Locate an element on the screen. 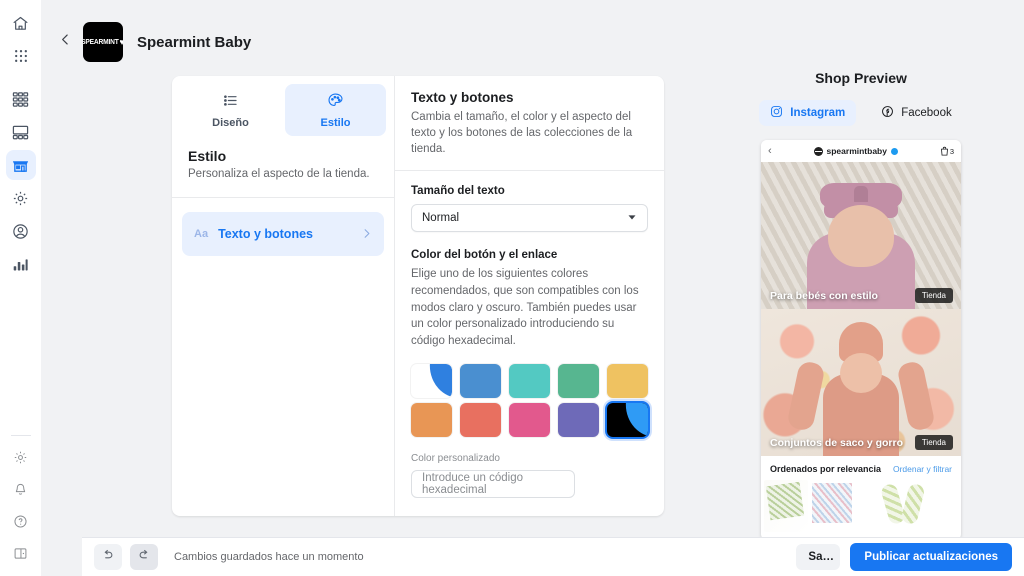 The image size is (1024, 576). apps-grid-icon is located at coordinates (21, 56).